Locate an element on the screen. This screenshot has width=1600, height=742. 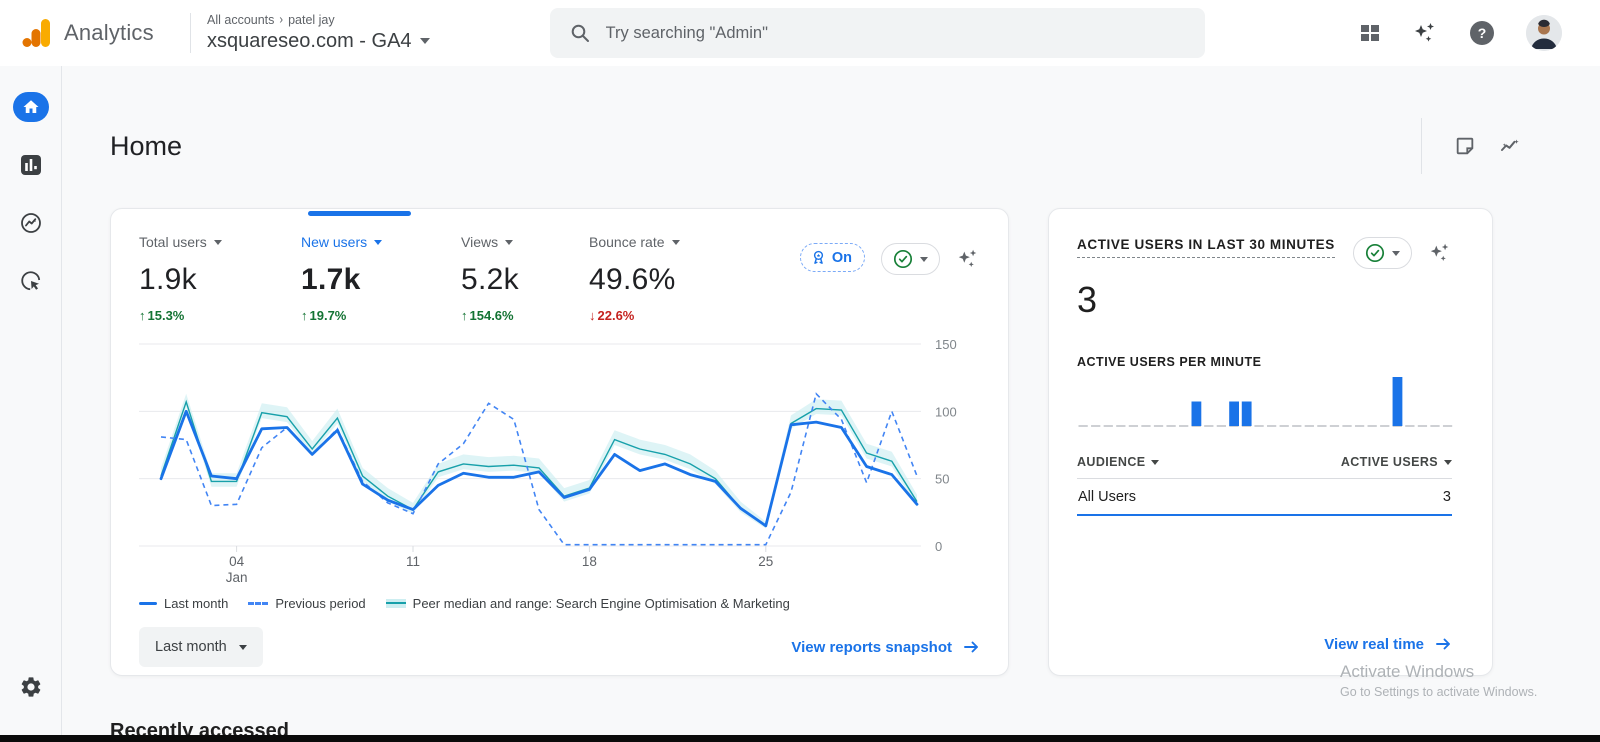
metric-views: Views 5.2k ↑ 154.6% is located at coordinates (525, 278).